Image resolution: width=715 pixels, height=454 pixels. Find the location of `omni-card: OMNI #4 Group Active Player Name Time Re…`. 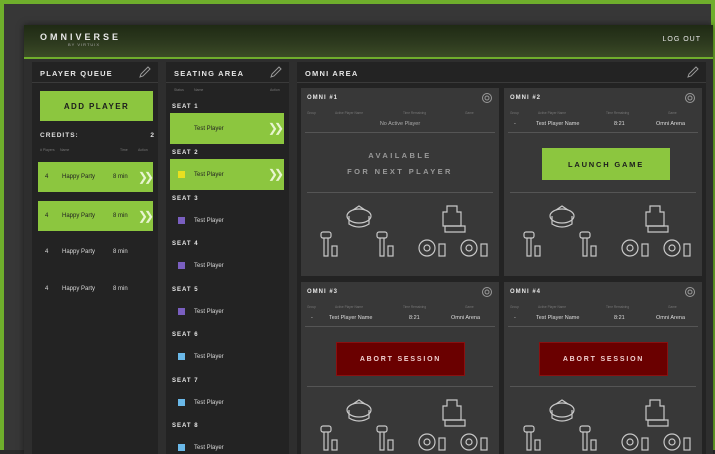

omni-card: OMNI #4 Group Active Player Name Time Re… is located at coordinates (603, 368).